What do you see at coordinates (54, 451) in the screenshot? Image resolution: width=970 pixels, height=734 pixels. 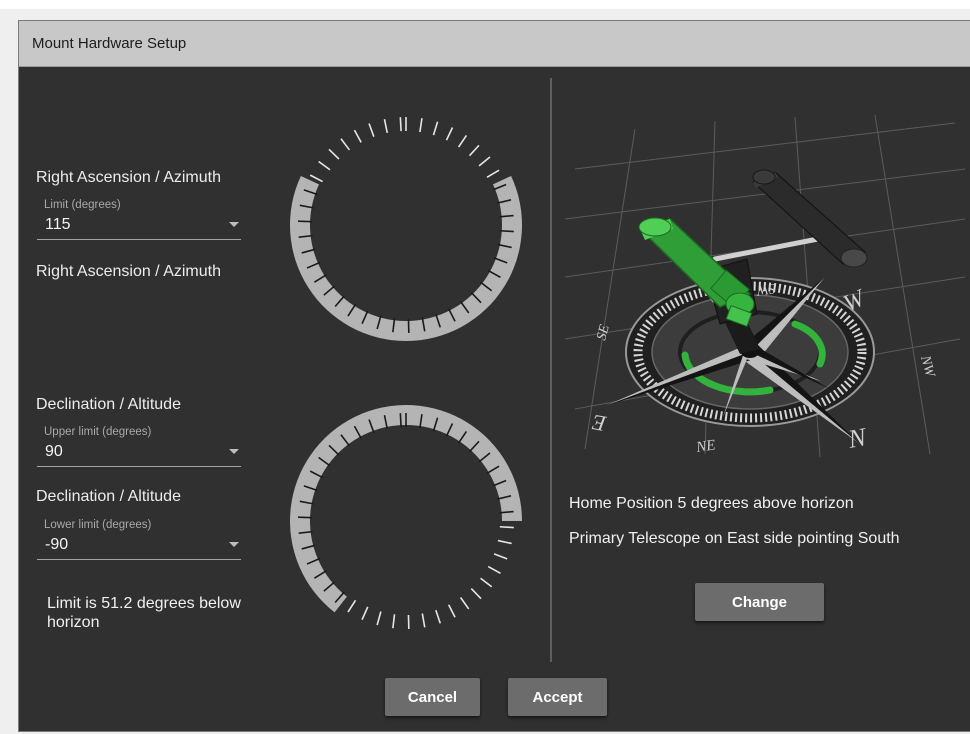 I see `dec-upper-value: 90` at bounding box center [54, 451].